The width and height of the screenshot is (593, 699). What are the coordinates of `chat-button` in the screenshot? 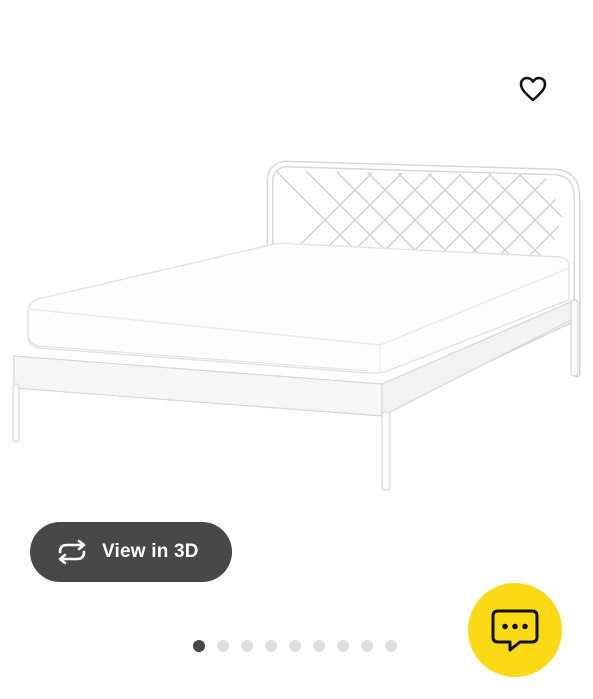 It's located at (515, 630).